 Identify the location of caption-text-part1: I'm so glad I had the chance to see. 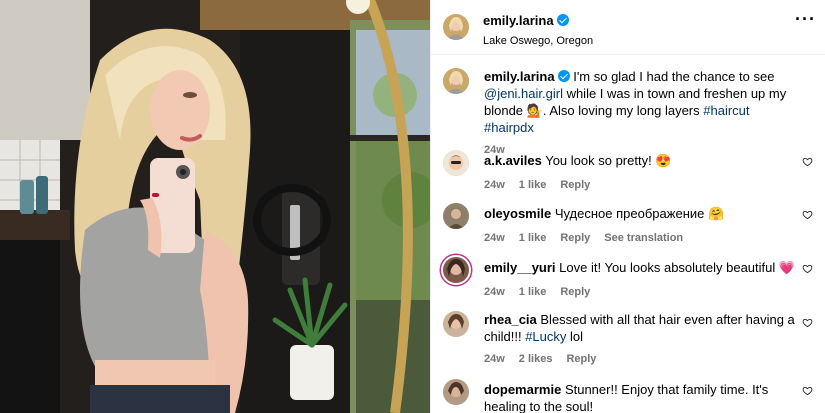
(674, 76).